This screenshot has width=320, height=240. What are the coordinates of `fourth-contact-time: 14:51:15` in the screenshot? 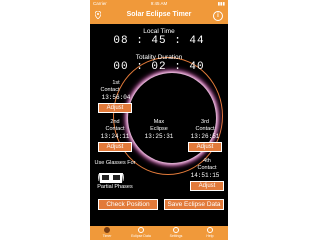 It's located at (205, 175).